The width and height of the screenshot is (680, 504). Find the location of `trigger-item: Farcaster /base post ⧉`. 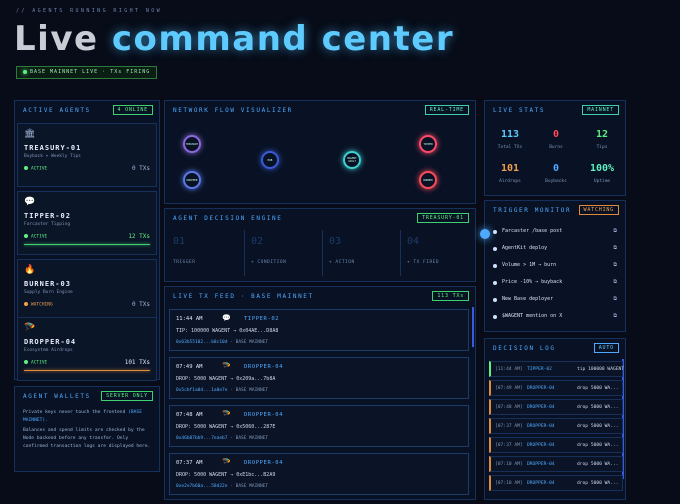

trigger-item: Farcaster /base post ⧉ is located at coordinates (556, 232).